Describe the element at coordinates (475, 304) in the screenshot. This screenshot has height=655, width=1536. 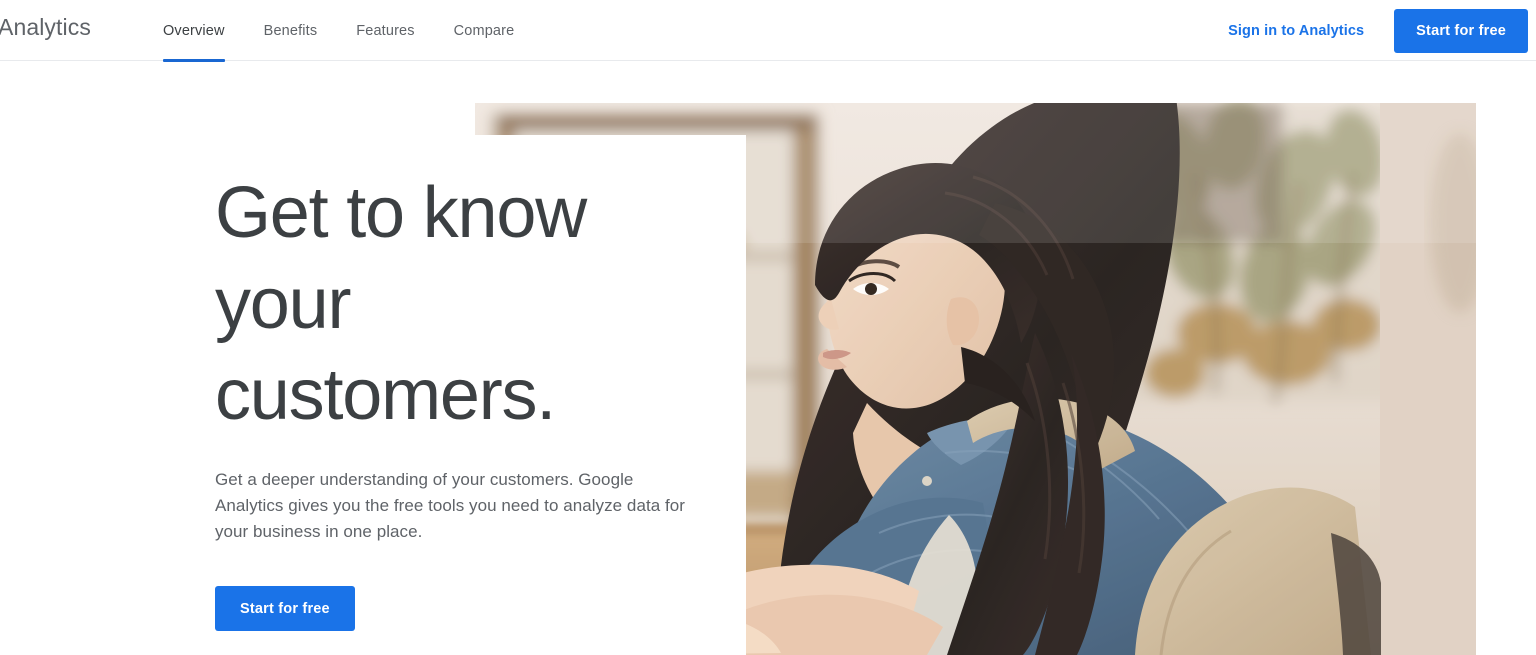
I see `hero-heading: Get to know your customers.` at that location.